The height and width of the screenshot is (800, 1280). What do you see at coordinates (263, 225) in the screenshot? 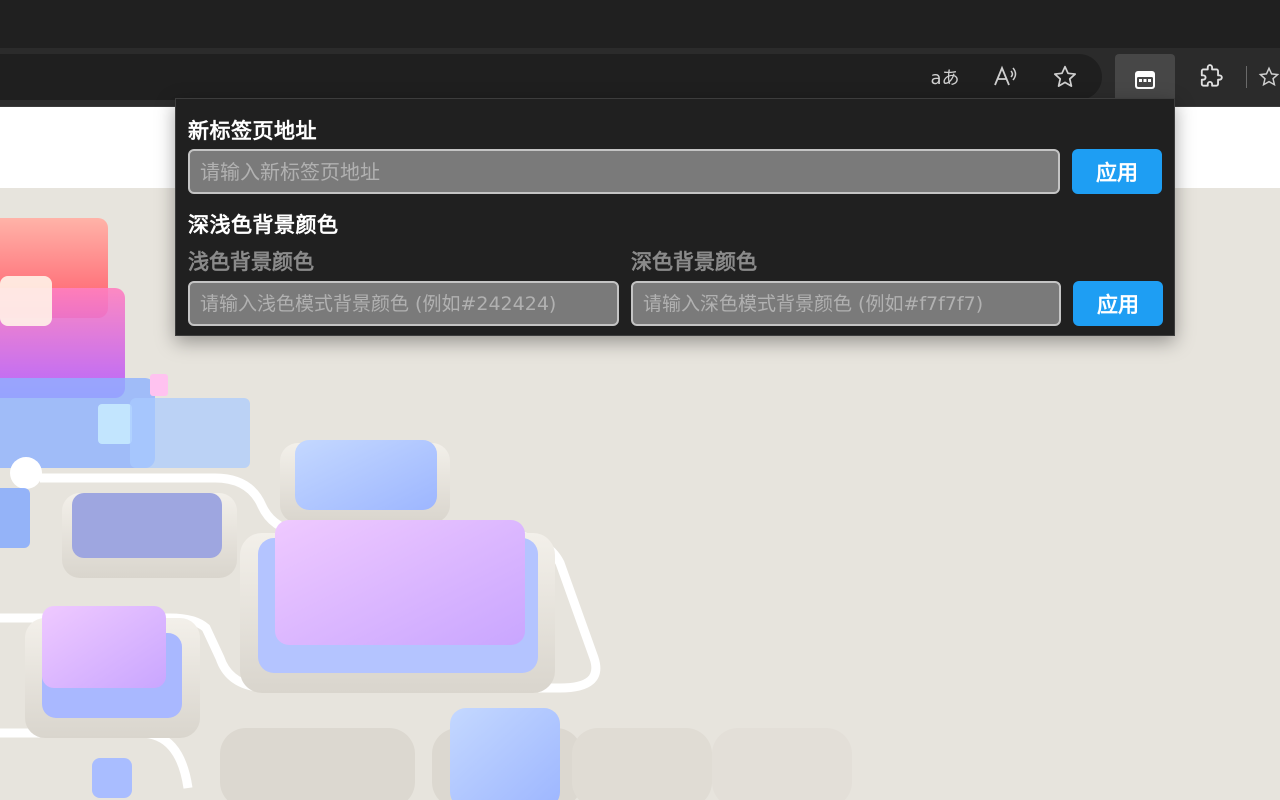
I see `bg-color-section-title: 深浅色背景颜色` at bounding box center [263, 225].